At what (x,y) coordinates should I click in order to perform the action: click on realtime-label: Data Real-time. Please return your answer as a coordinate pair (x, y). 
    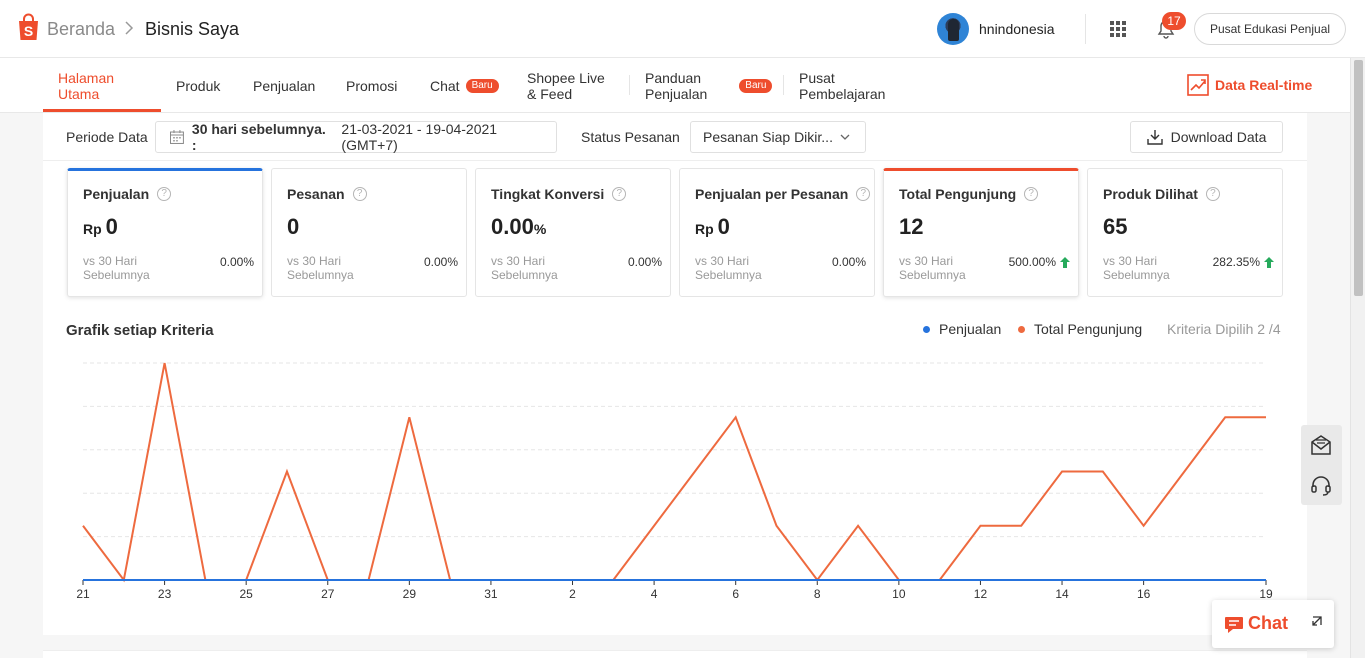
    Looking at the image, I should click on (1264, 85).